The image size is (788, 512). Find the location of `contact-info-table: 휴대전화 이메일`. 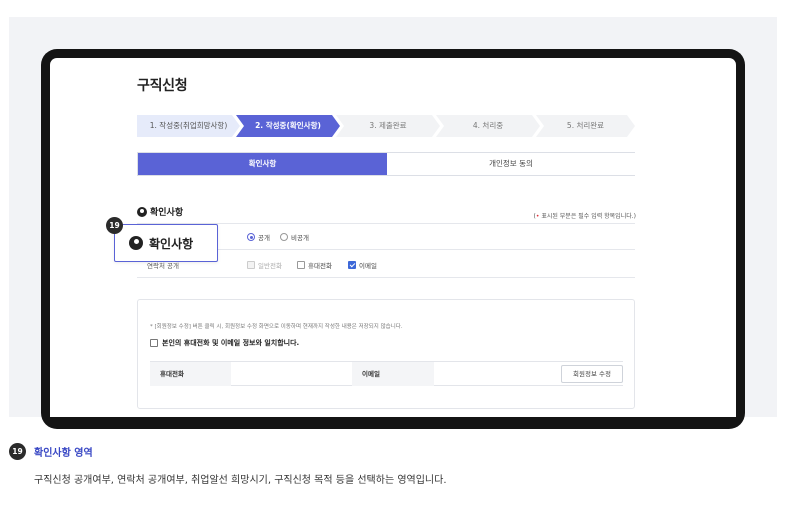

contact-info-table: 휴대전화 이메일 is located at coordinates (386, 373).